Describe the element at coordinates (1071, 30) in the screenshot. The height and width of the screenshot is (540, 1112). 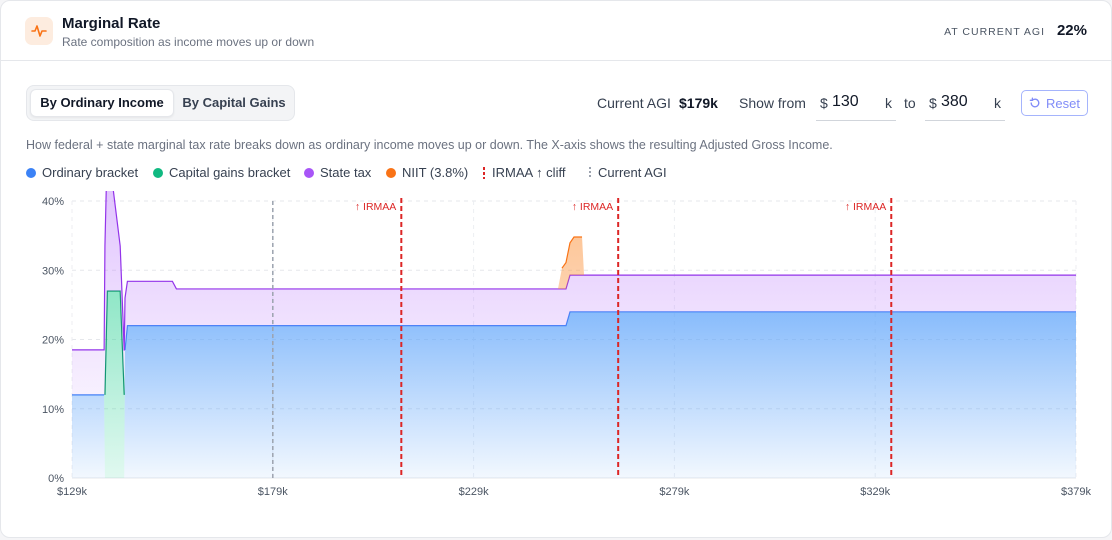
I see `current-agi-rate-value: 22%` at that location.